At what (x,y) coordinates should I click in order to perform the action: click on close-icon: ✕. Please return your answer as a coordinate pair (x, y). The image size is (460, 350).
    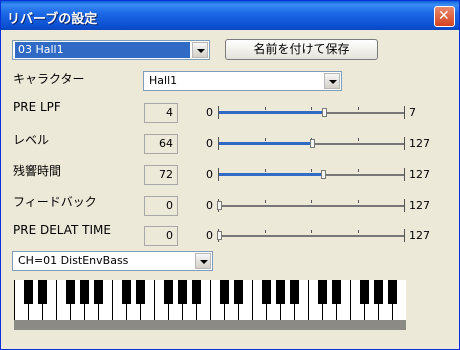
    Looking at the image, I should click on (444, 16).